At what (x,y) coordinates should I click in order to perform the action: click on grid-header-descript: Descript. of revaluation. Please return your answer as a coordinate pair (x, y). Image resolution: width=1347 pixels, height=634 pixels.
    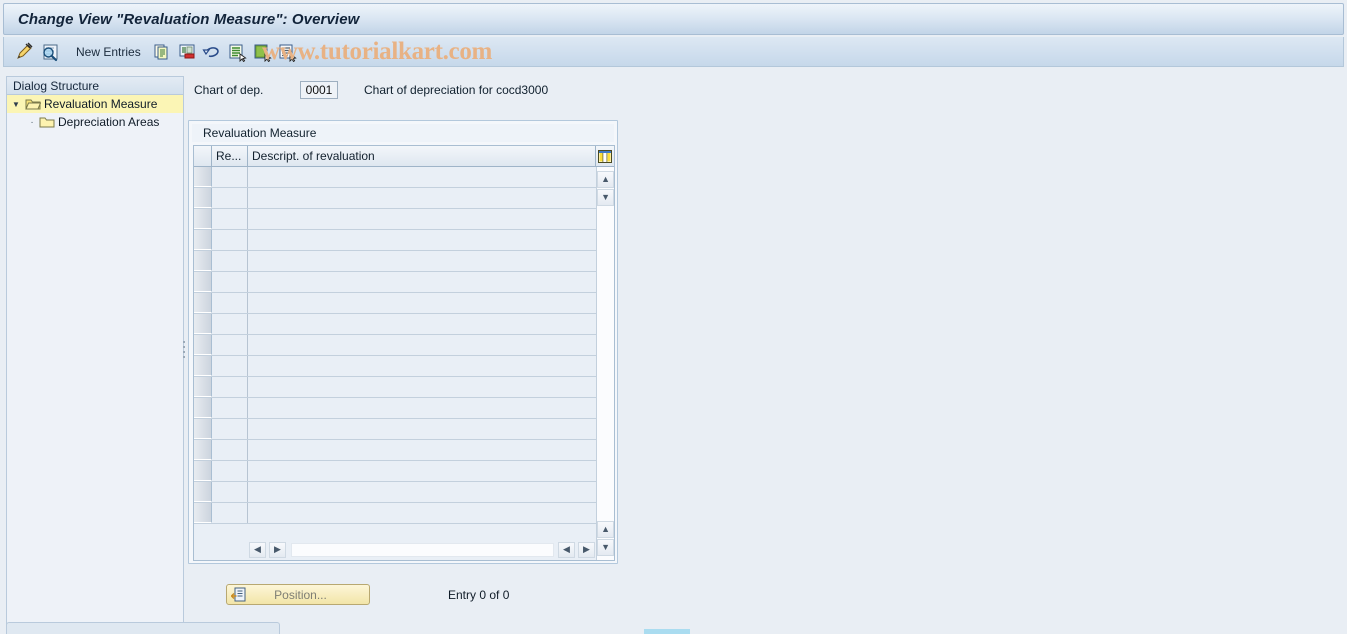
    Looking at the image, I should click on (422, 156).